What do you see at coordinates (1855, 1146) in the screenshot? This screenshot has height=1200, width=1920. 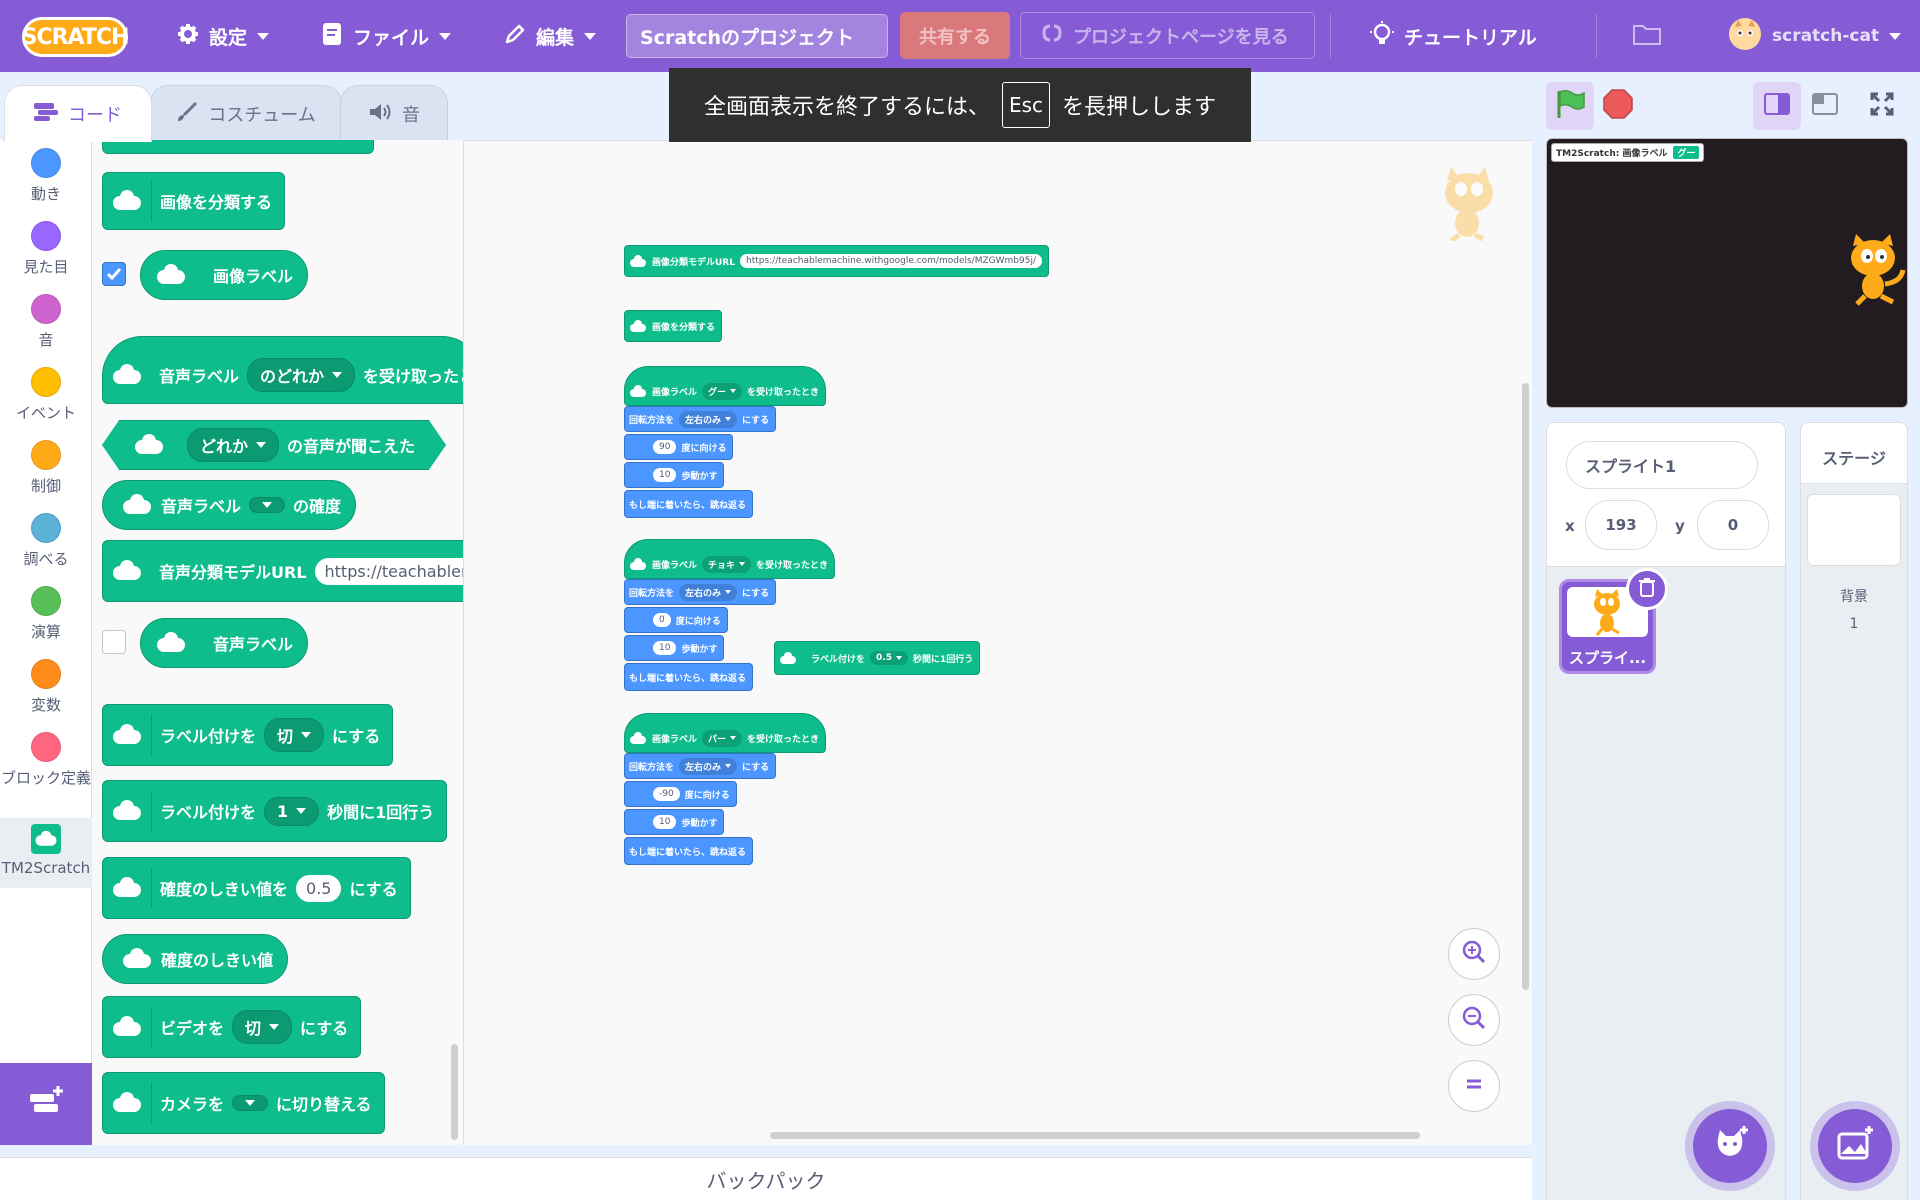 I see `add-backdrop-button` at bounding box center [1855, 1146].